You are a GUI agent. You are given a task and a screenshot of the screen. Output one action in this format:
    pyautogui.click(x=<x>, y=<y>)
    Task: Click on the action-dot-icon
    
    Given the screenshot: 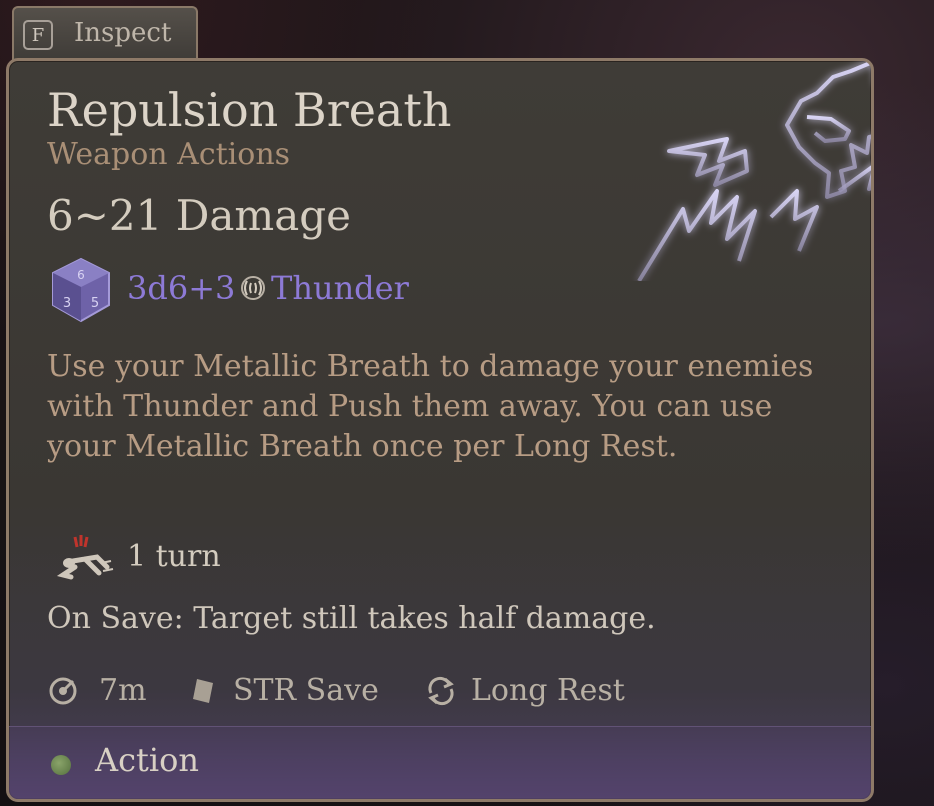 What is the action you would take?
    pyautogui.click(x=61, y=765)
    